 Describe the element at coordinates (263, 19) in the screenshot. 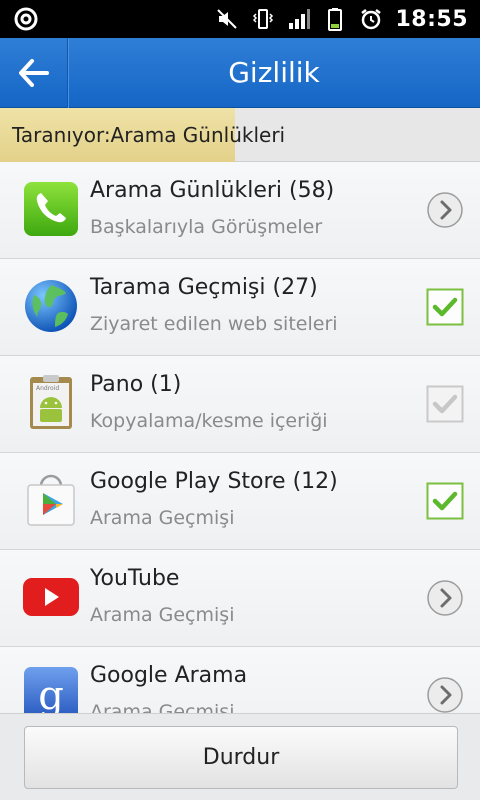

I see `vibrate-icon` at that location.